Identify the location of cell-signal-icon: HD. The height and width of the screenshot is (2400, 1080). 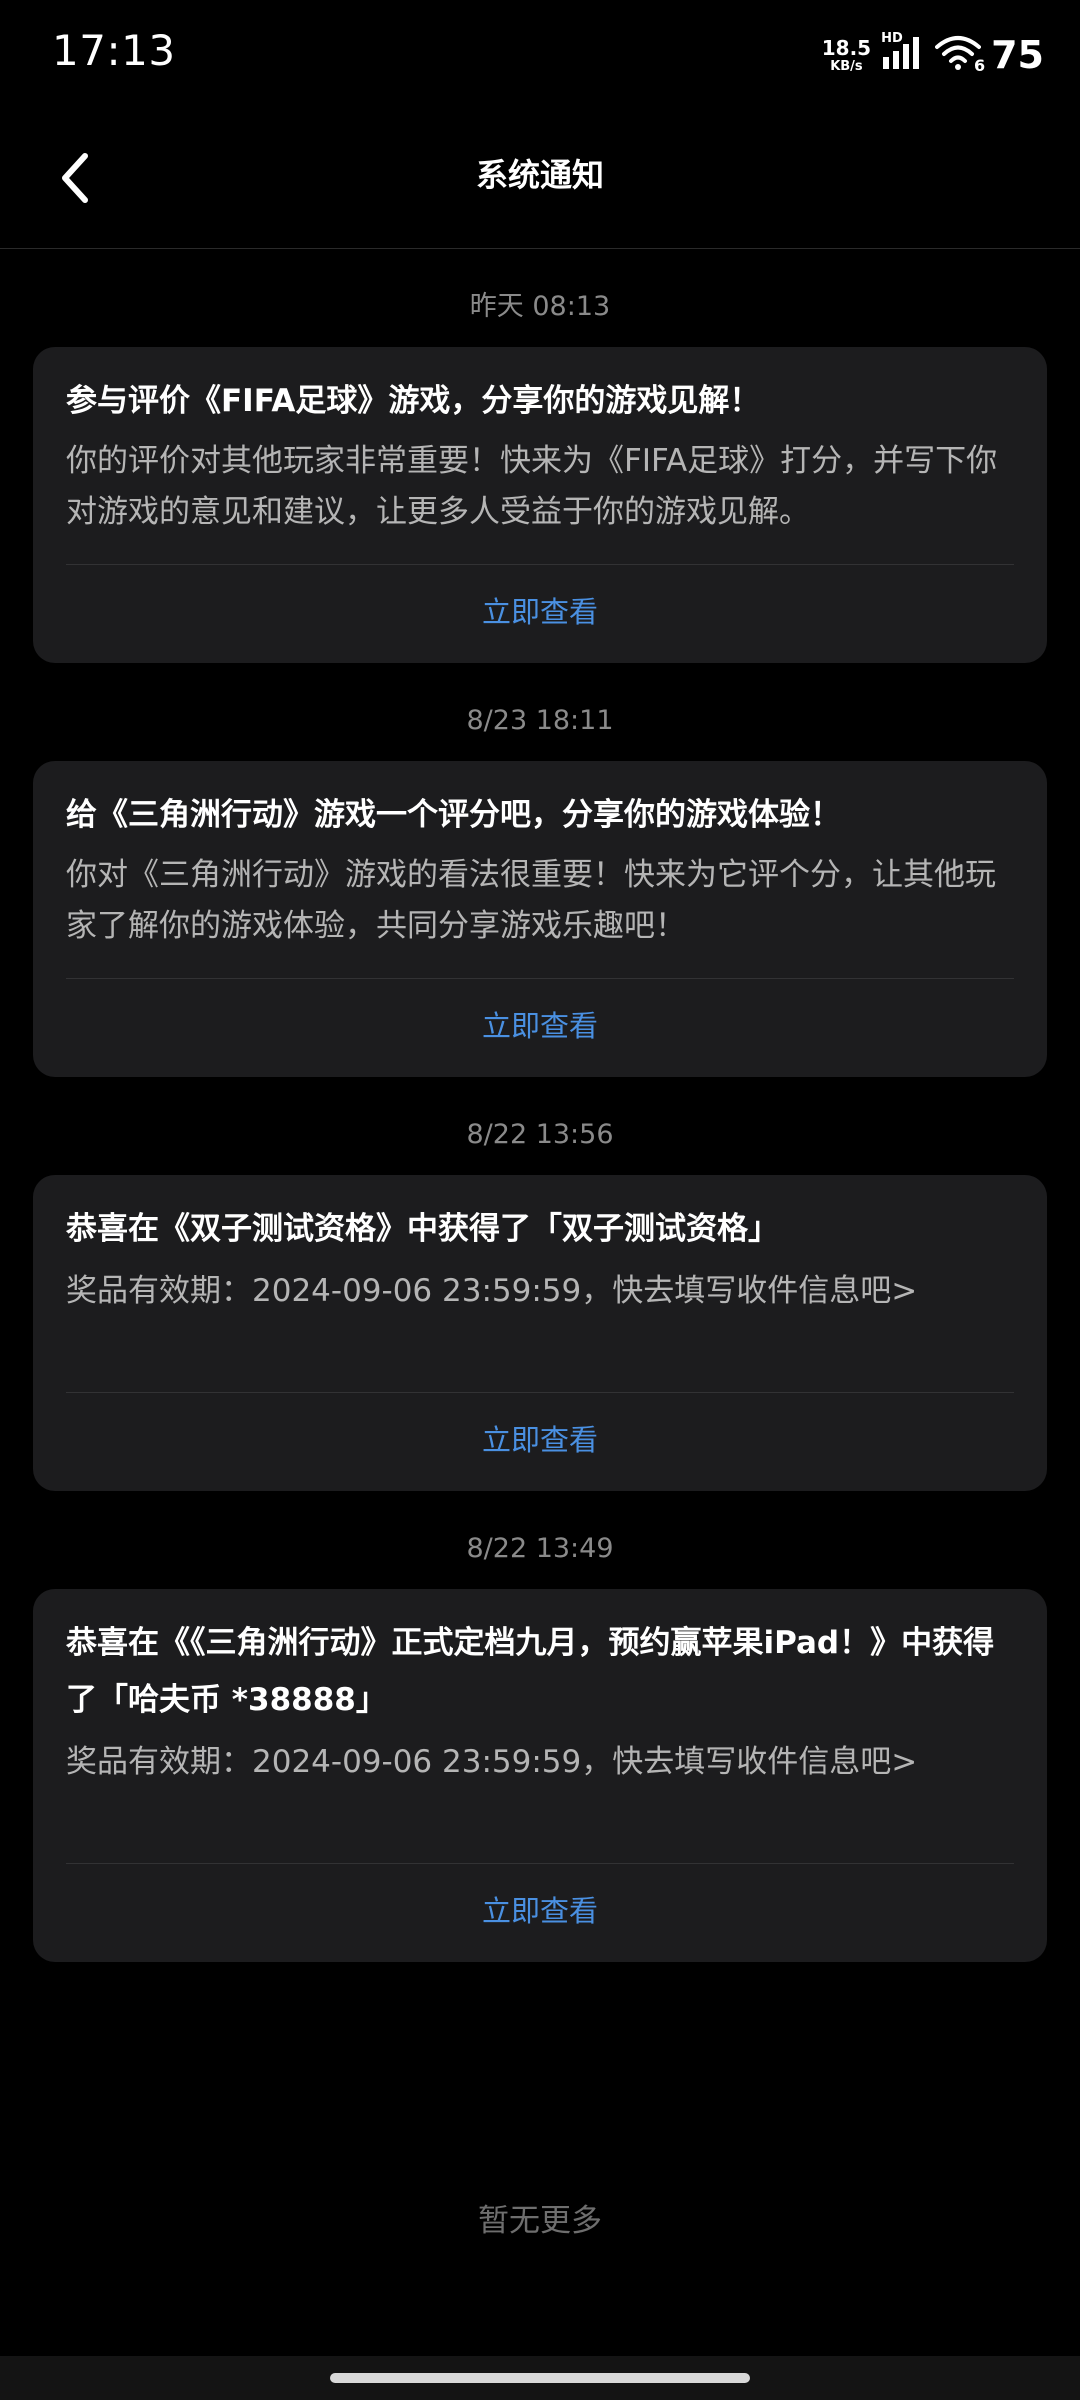
(901, 53).